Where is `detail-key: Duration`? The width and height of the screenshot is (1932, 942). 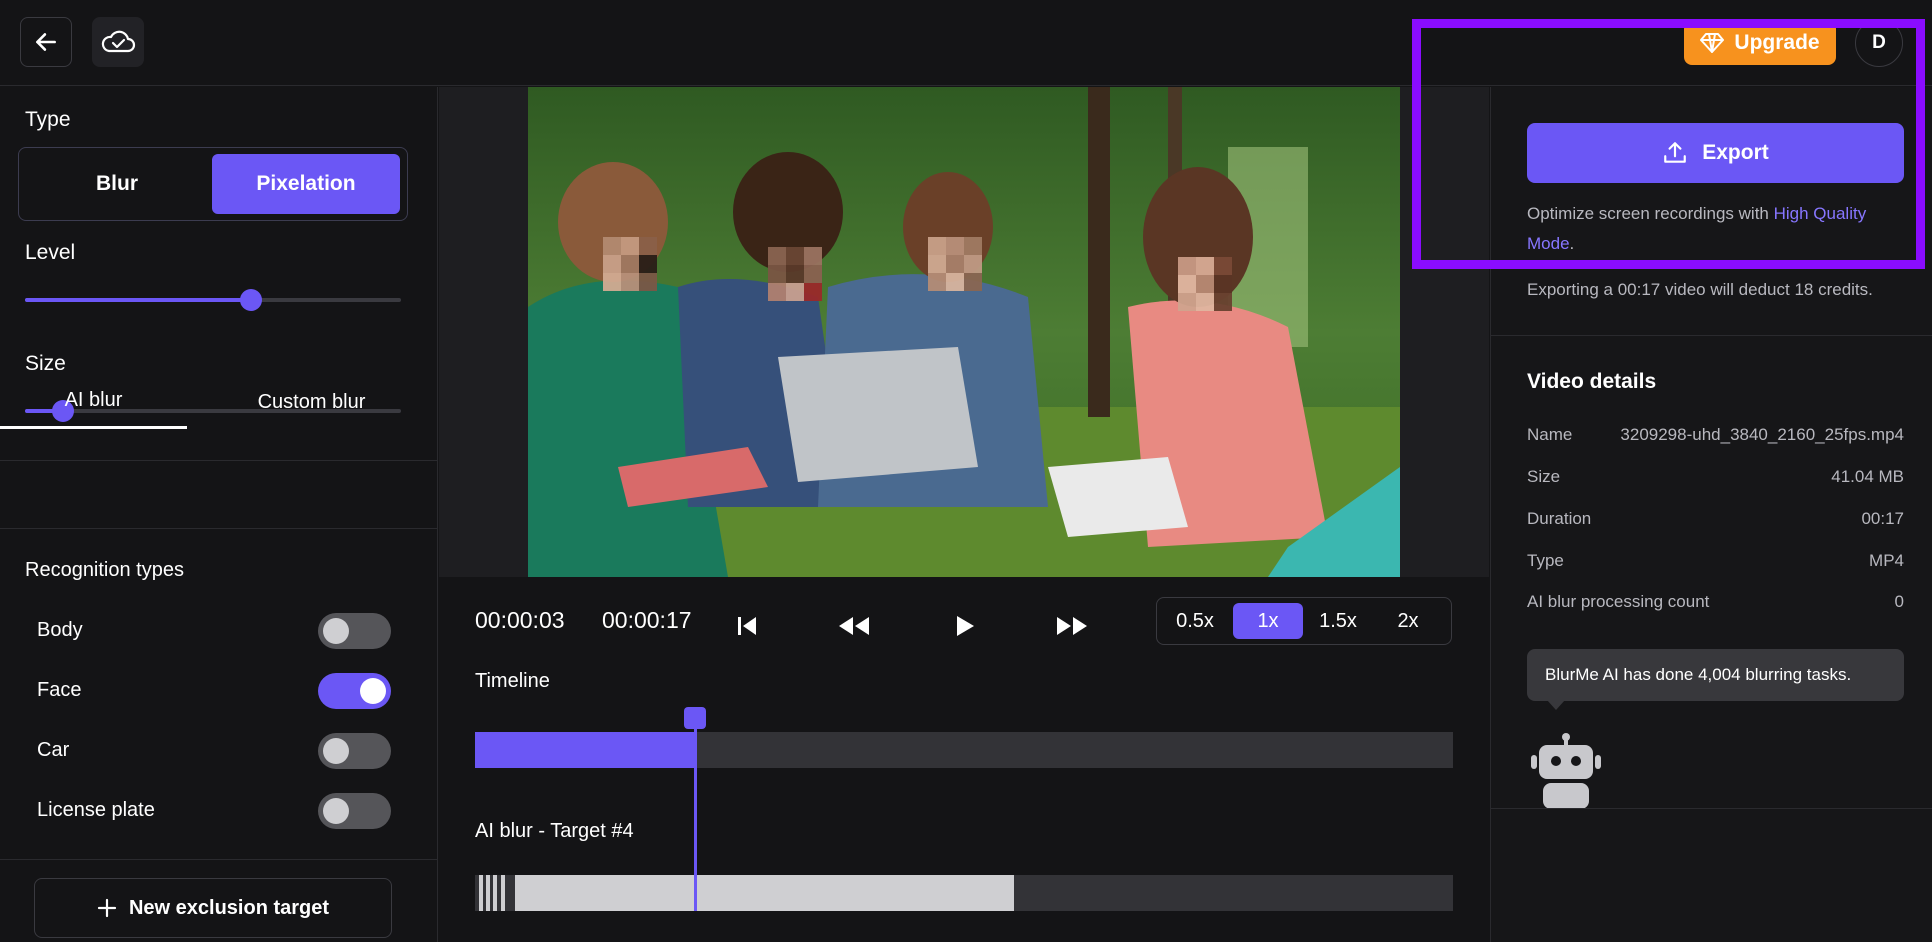 detail-key: Duration is located at coordinates (1559, 518).